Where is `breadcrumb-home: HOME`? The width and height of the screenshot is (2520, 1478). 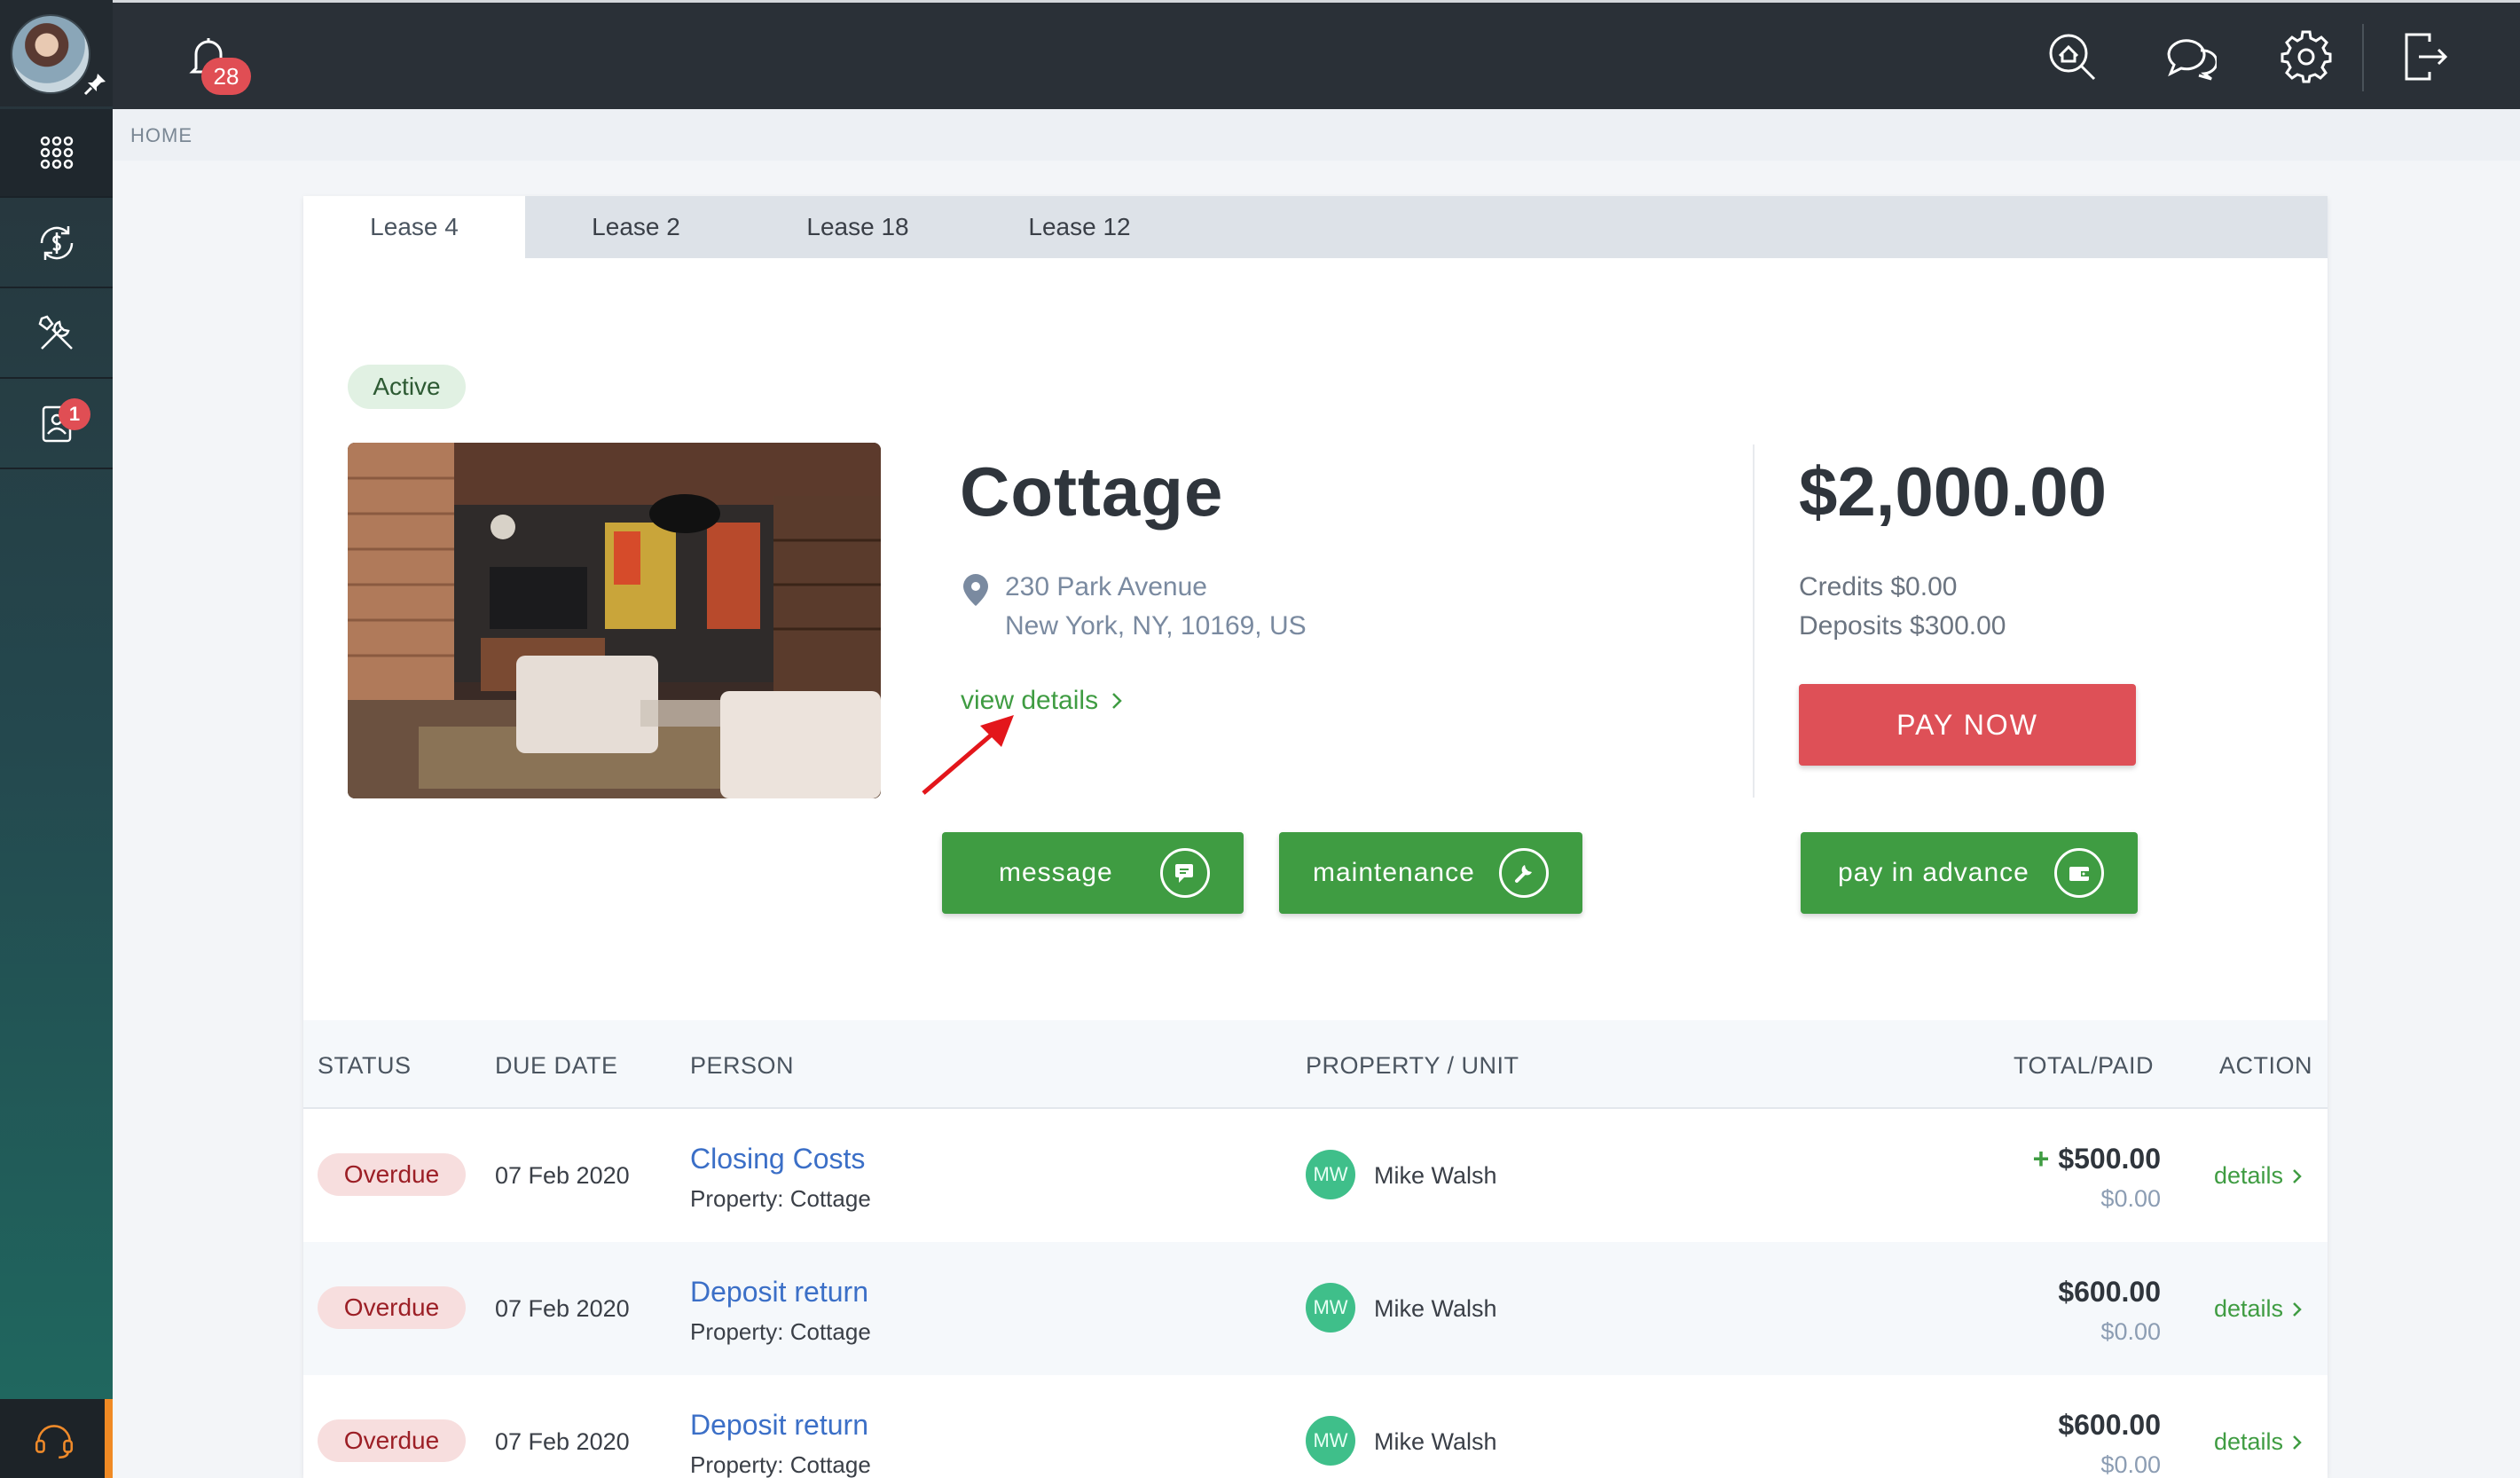
breadcrumb-home: HOME is located at coordinates (161, 135).